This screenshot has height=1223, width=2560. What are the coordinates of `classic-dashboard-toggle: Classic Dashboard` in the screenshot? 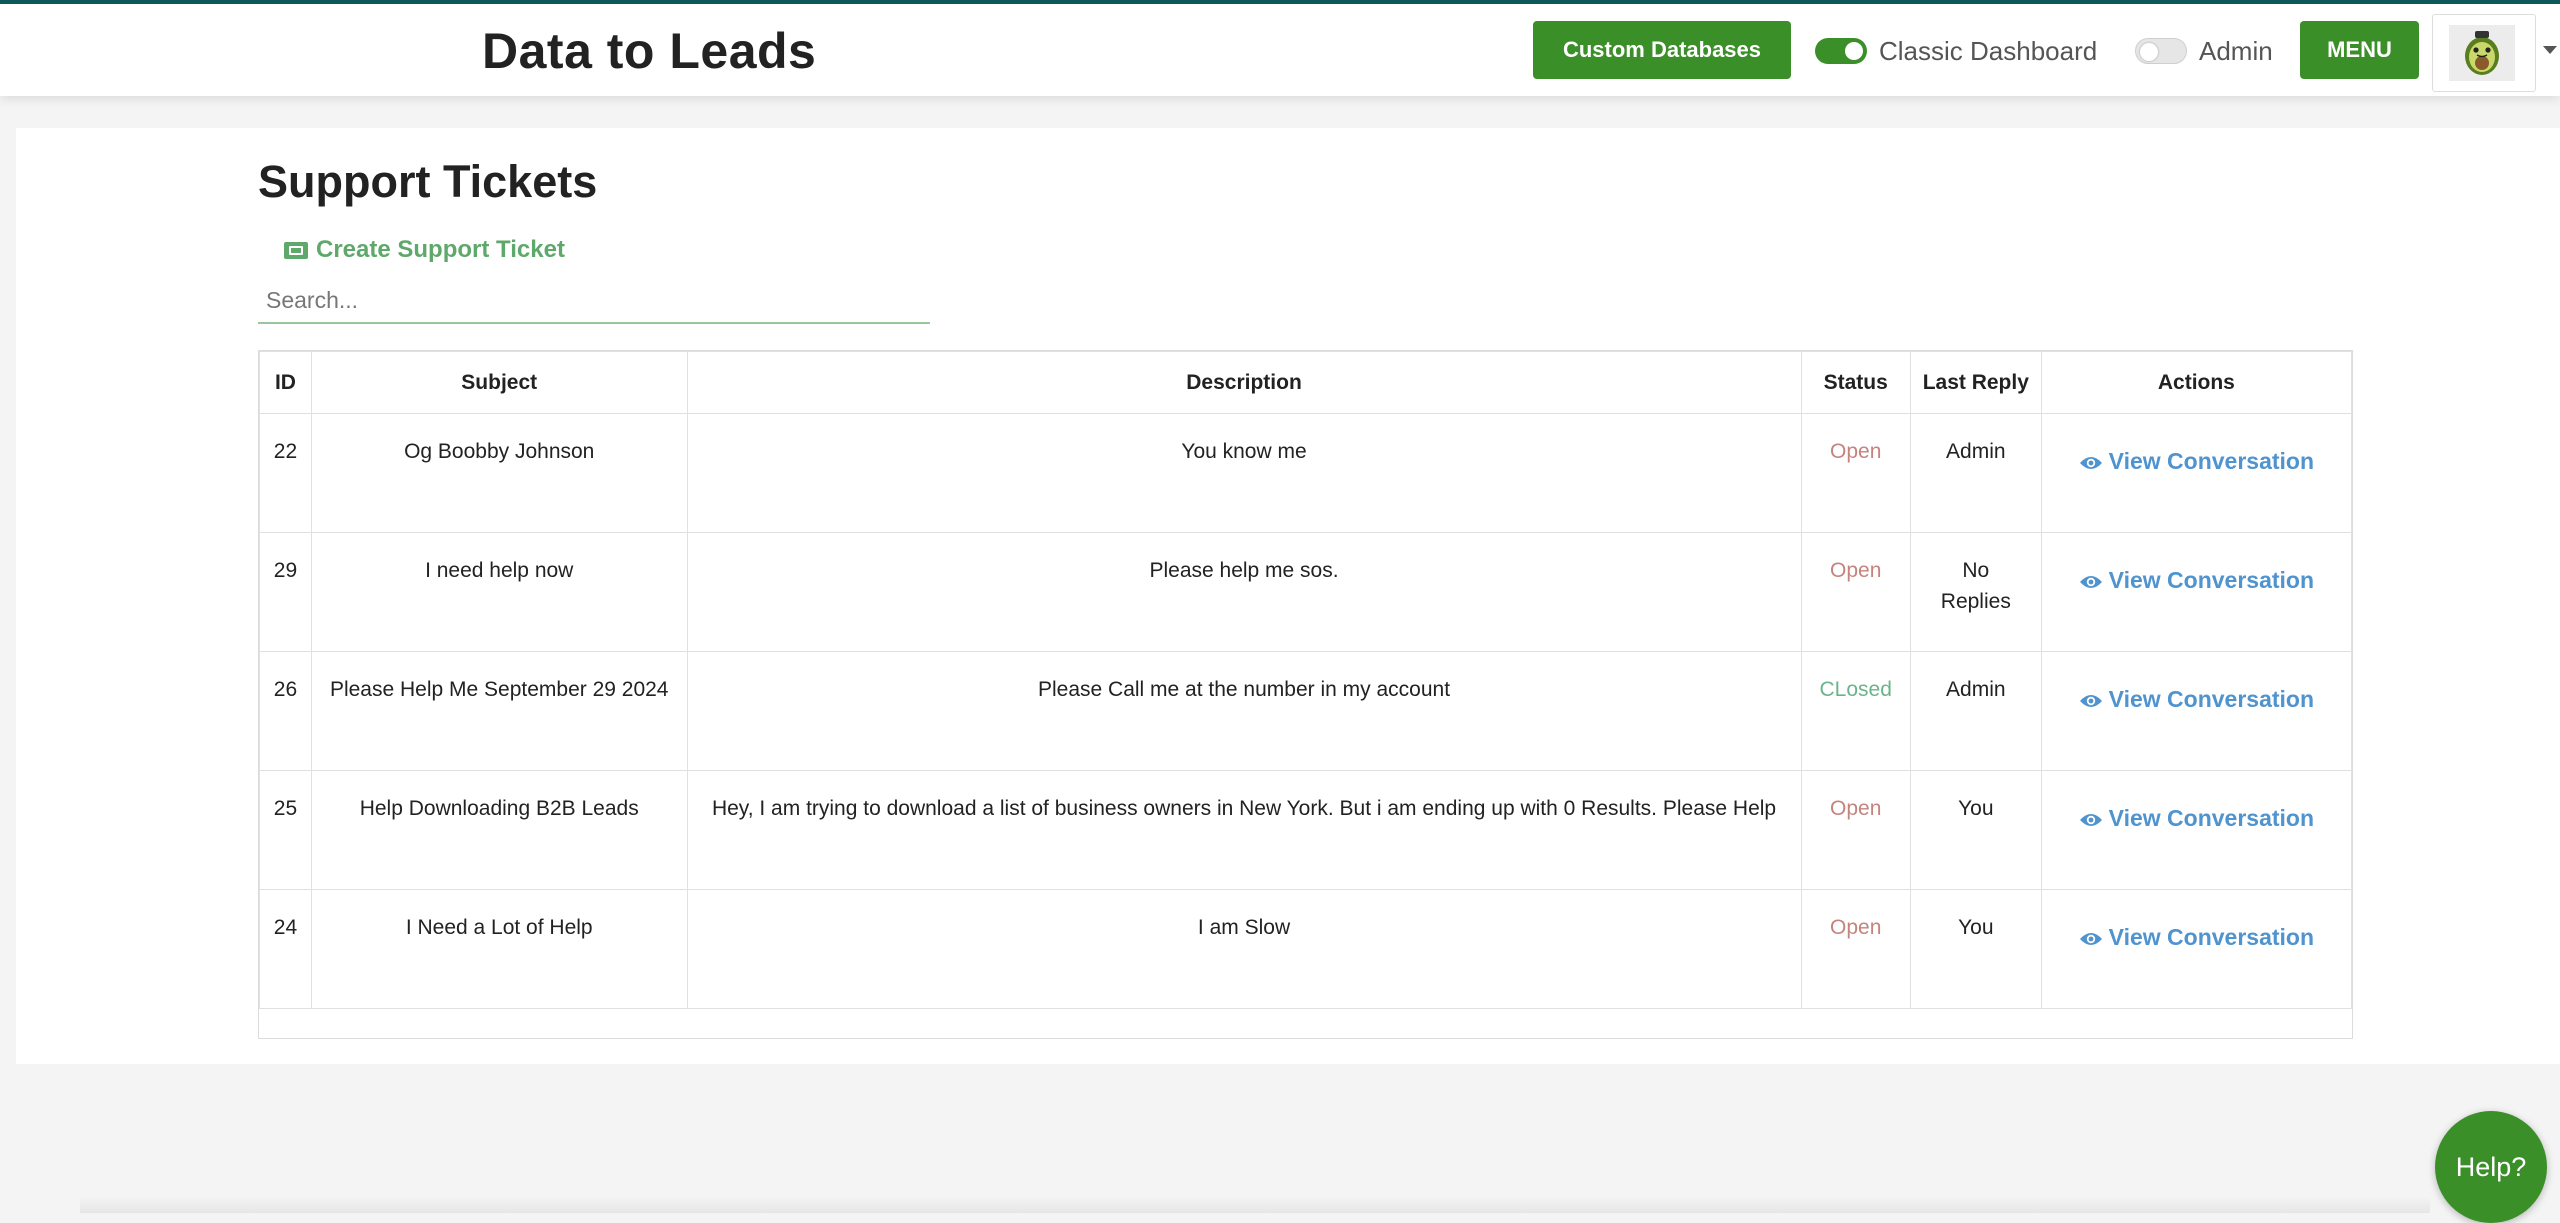 It's located at (1956, 51).